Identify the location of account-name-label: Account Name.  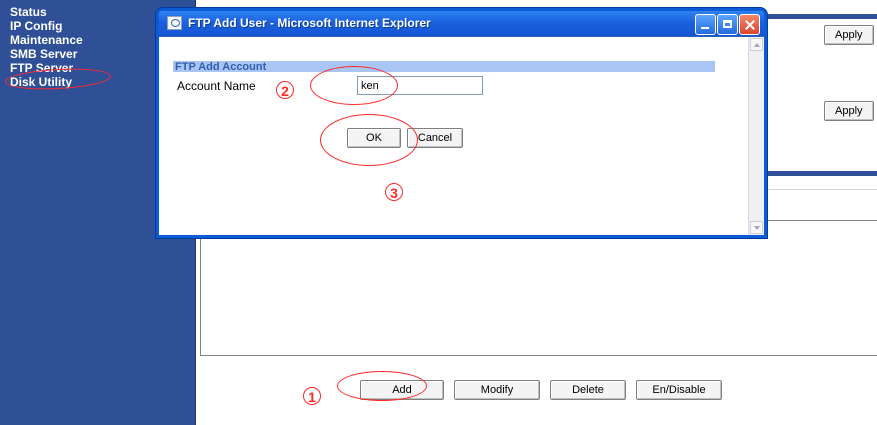
(216, 86).